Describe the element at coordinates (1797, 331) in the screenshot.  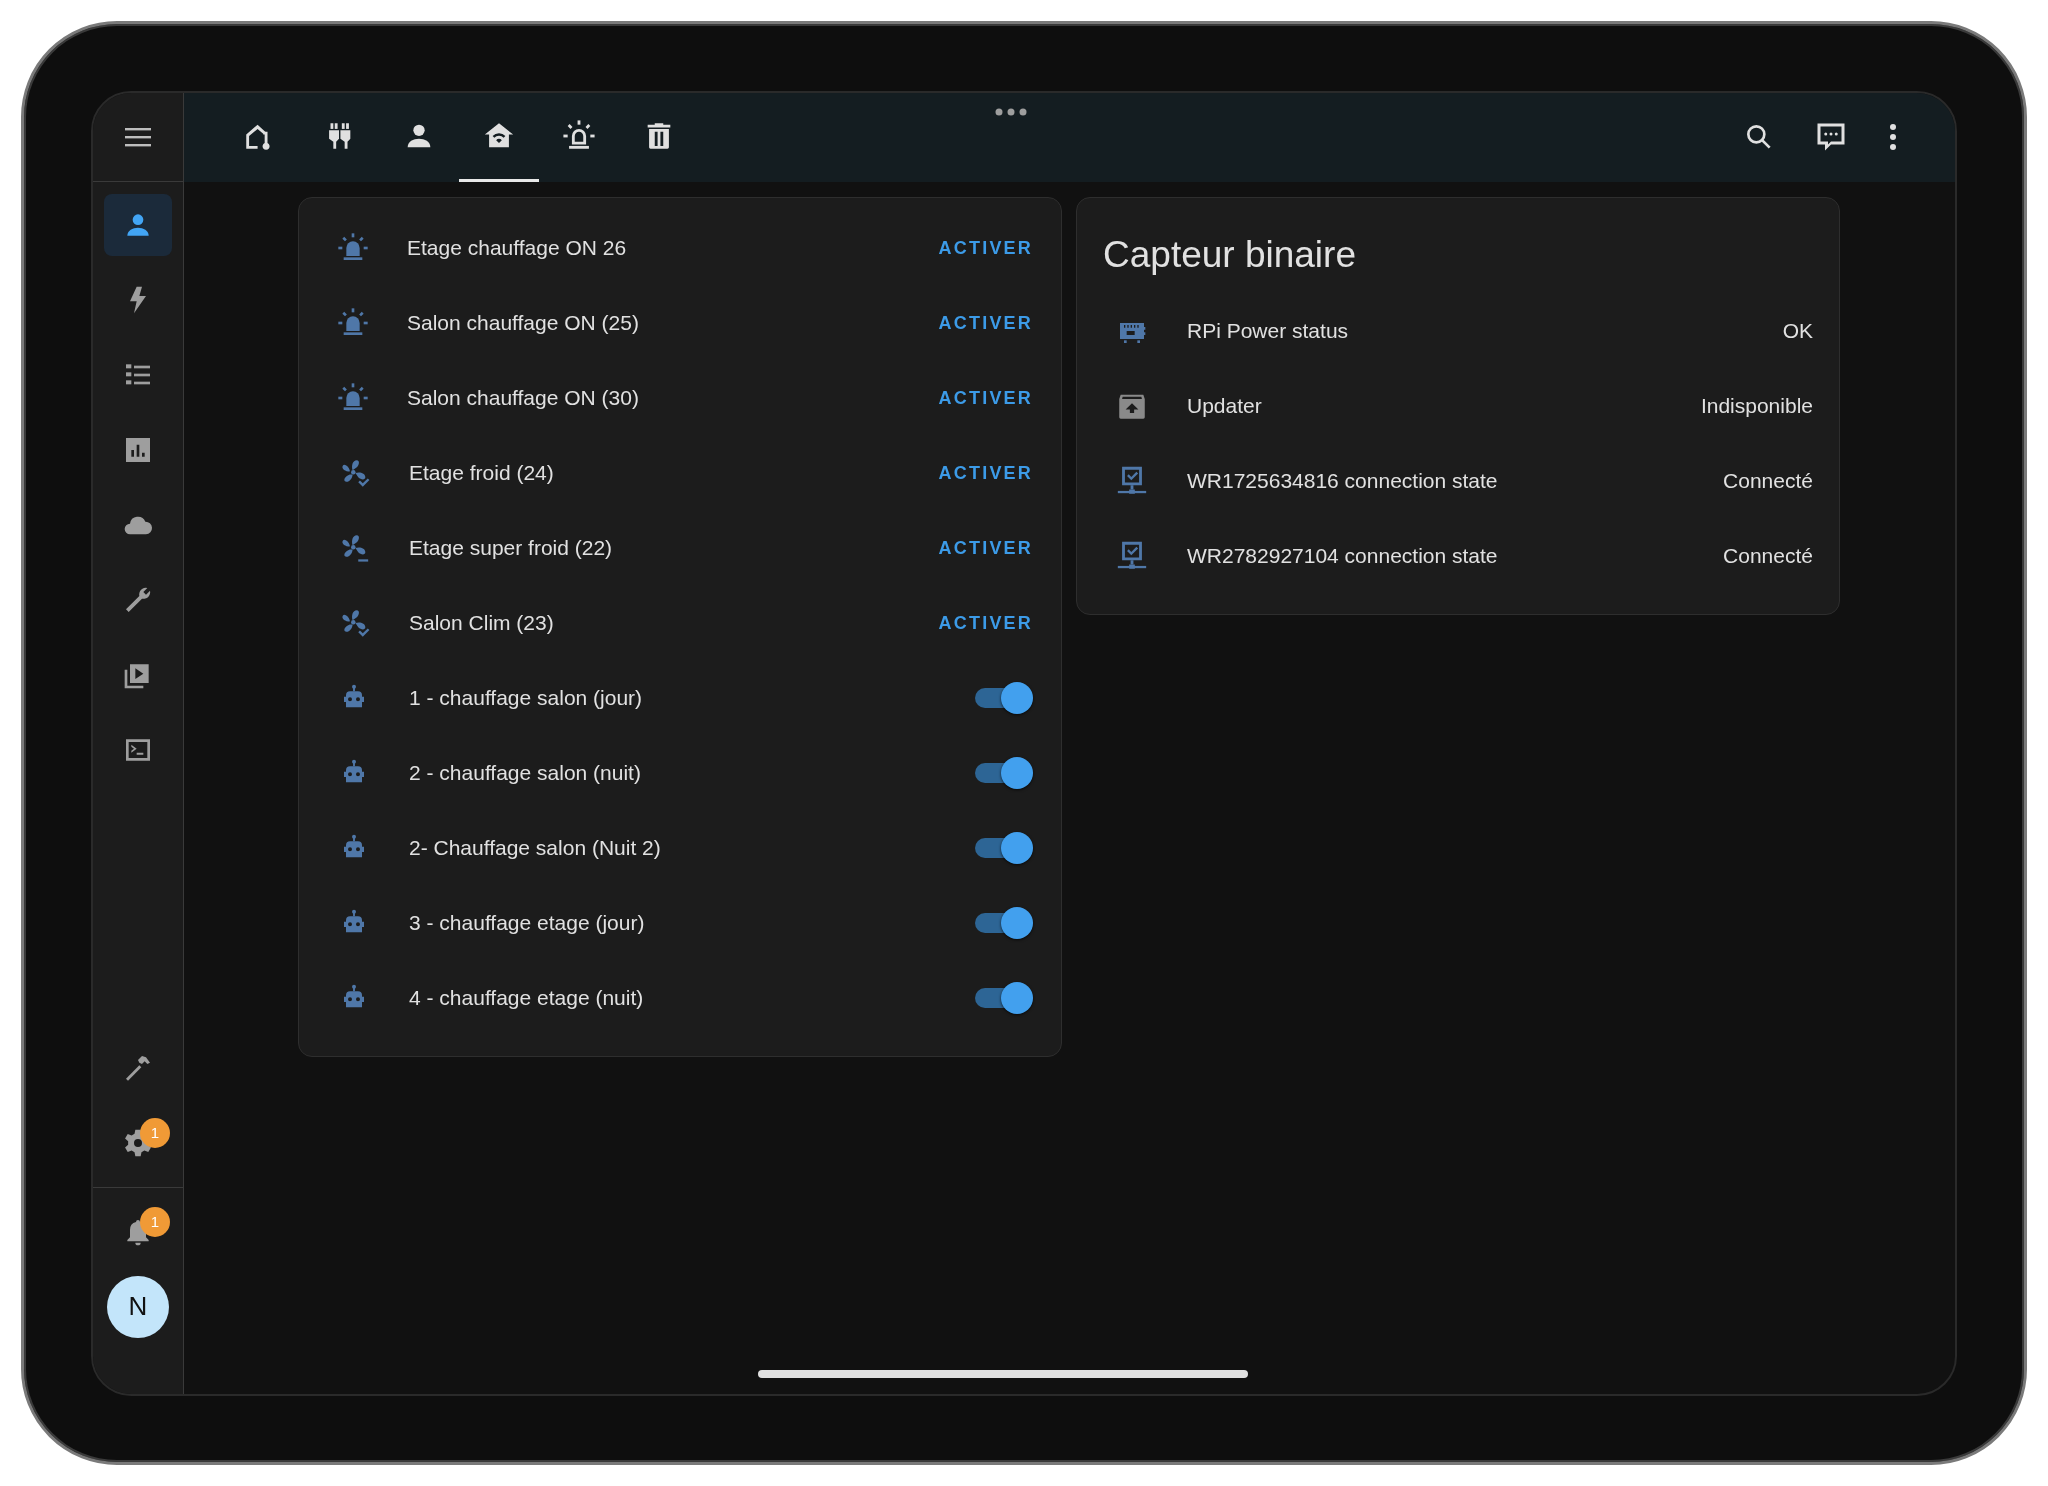
I see `sensor-state: OK` at that location.